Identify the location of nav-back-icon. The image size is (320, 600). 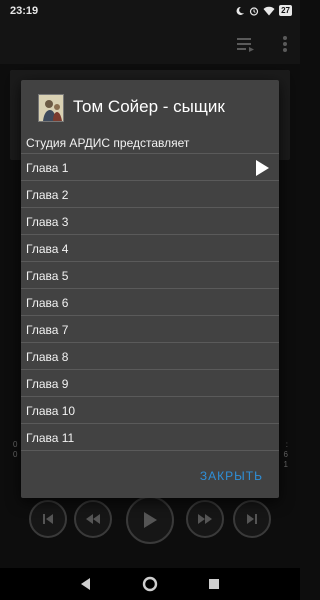
(86, 584).